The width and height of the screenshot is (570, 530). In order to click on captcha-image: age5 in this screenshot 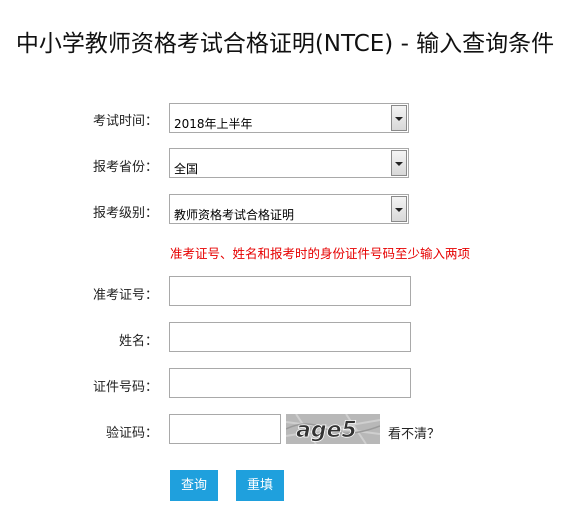, I will do `click(333, 429)`.